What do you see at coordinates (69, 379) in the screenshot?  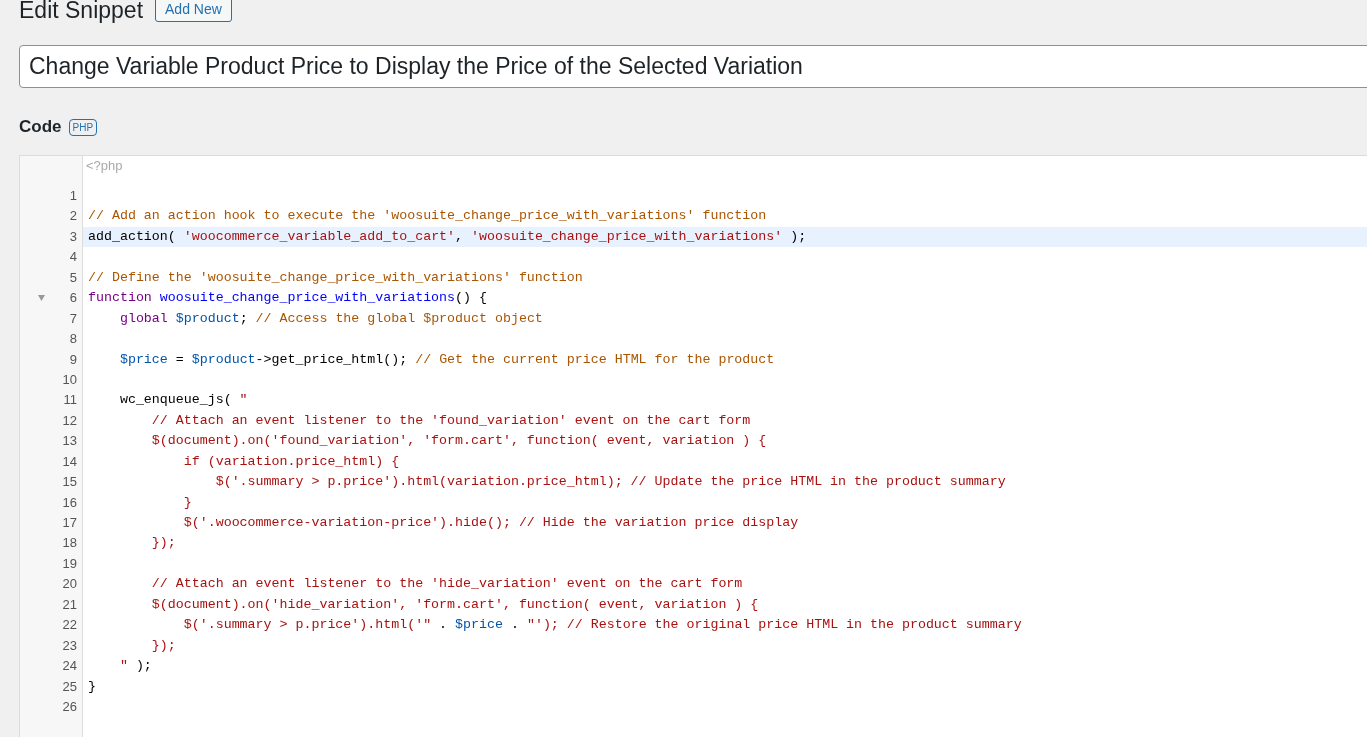 I see `line-number: 10` at bounding box center [69, 379].